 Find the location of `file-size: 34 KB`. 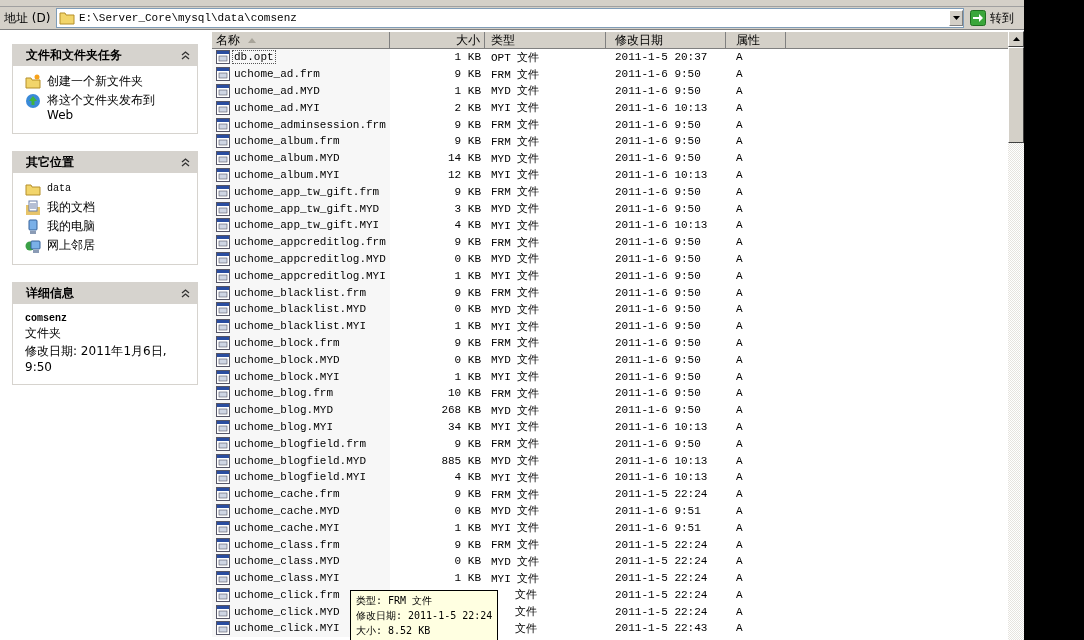

file-size: 34 KB is located at coordinates (464, 426).